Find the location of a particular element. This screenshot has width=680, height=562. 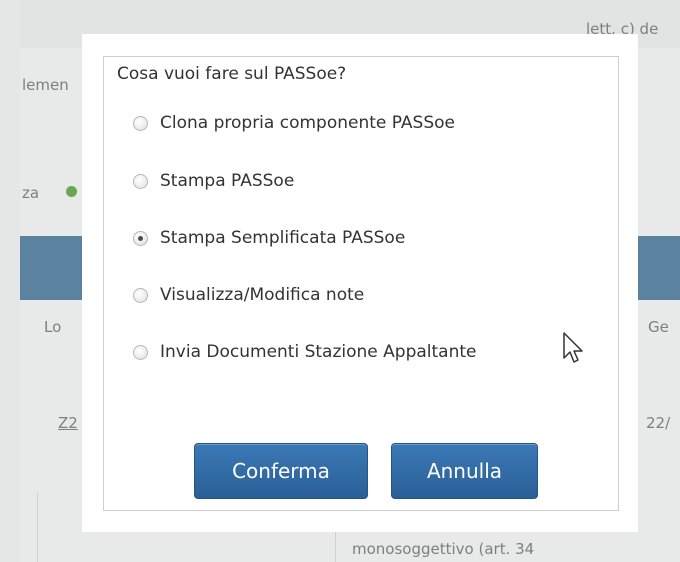

option-label: Clona propria componente PASSoe is located at coordinates (307, 123).